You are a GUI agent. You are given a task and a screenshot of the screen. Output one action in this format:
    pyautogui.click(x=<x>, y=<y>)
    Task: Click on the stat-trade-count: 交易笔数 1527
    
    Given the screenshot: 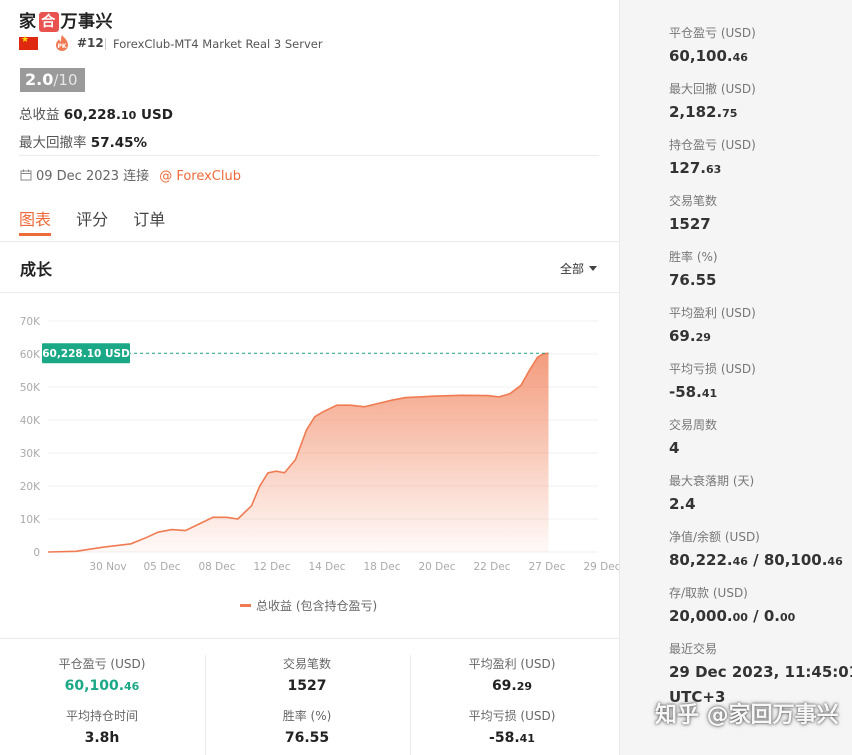 What is the action you would take?
    pyautogui.click(x=307, y=674)
    